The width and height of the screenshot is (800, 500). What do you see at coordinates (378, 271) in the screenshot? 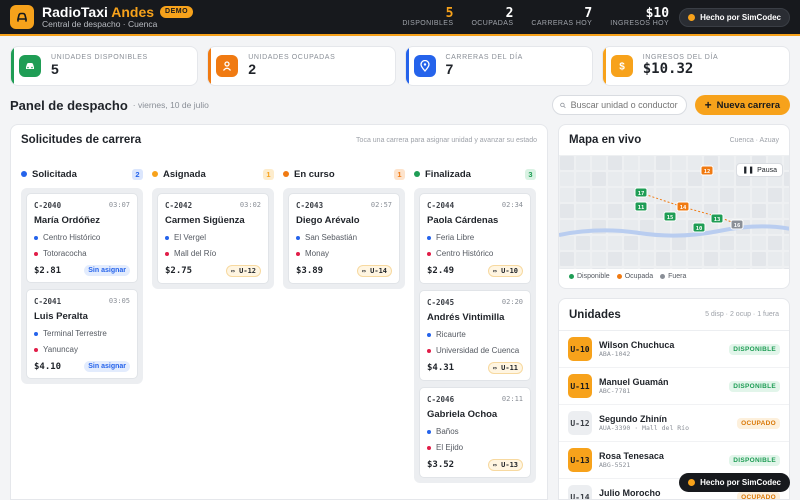
I see `unit-code: U-14` at bounding box center [378, 271].